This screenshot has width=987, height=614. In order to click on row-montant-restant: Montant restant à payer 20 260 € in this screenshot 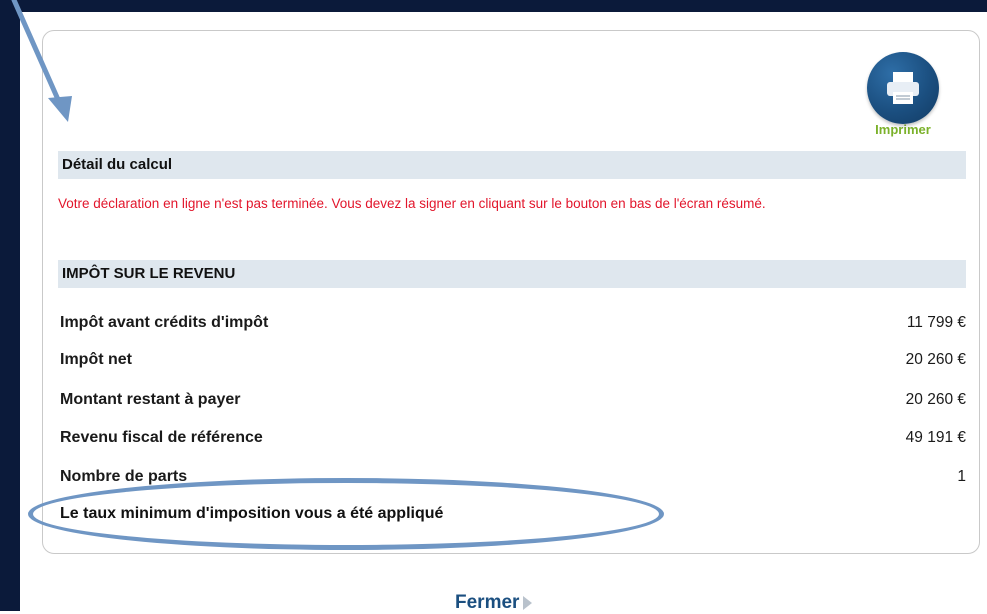, I will do `click(512, 400)`.